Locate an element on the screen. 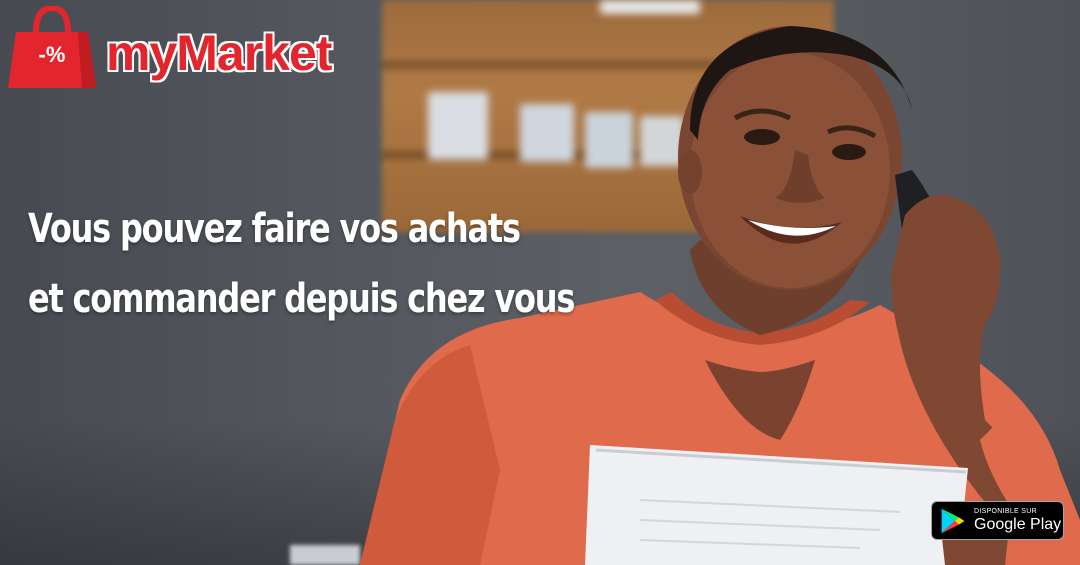  google-play-icon is located at coordinates (953, 520).